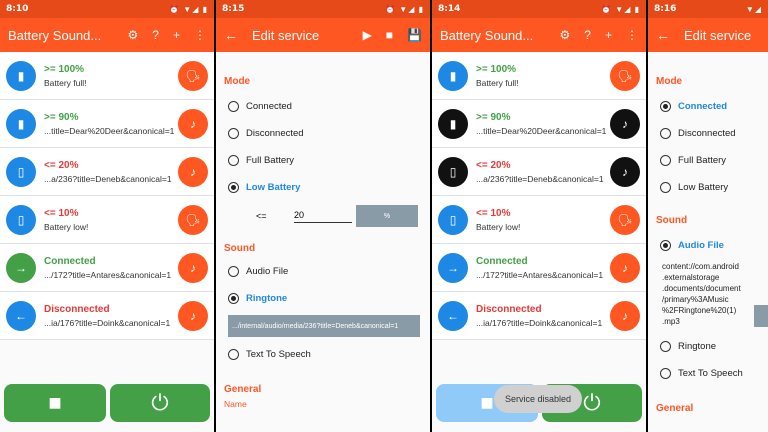 The width and height of the screenshot is (768, 432). I want to click on service-title: <= 20%, so click(493, 165).